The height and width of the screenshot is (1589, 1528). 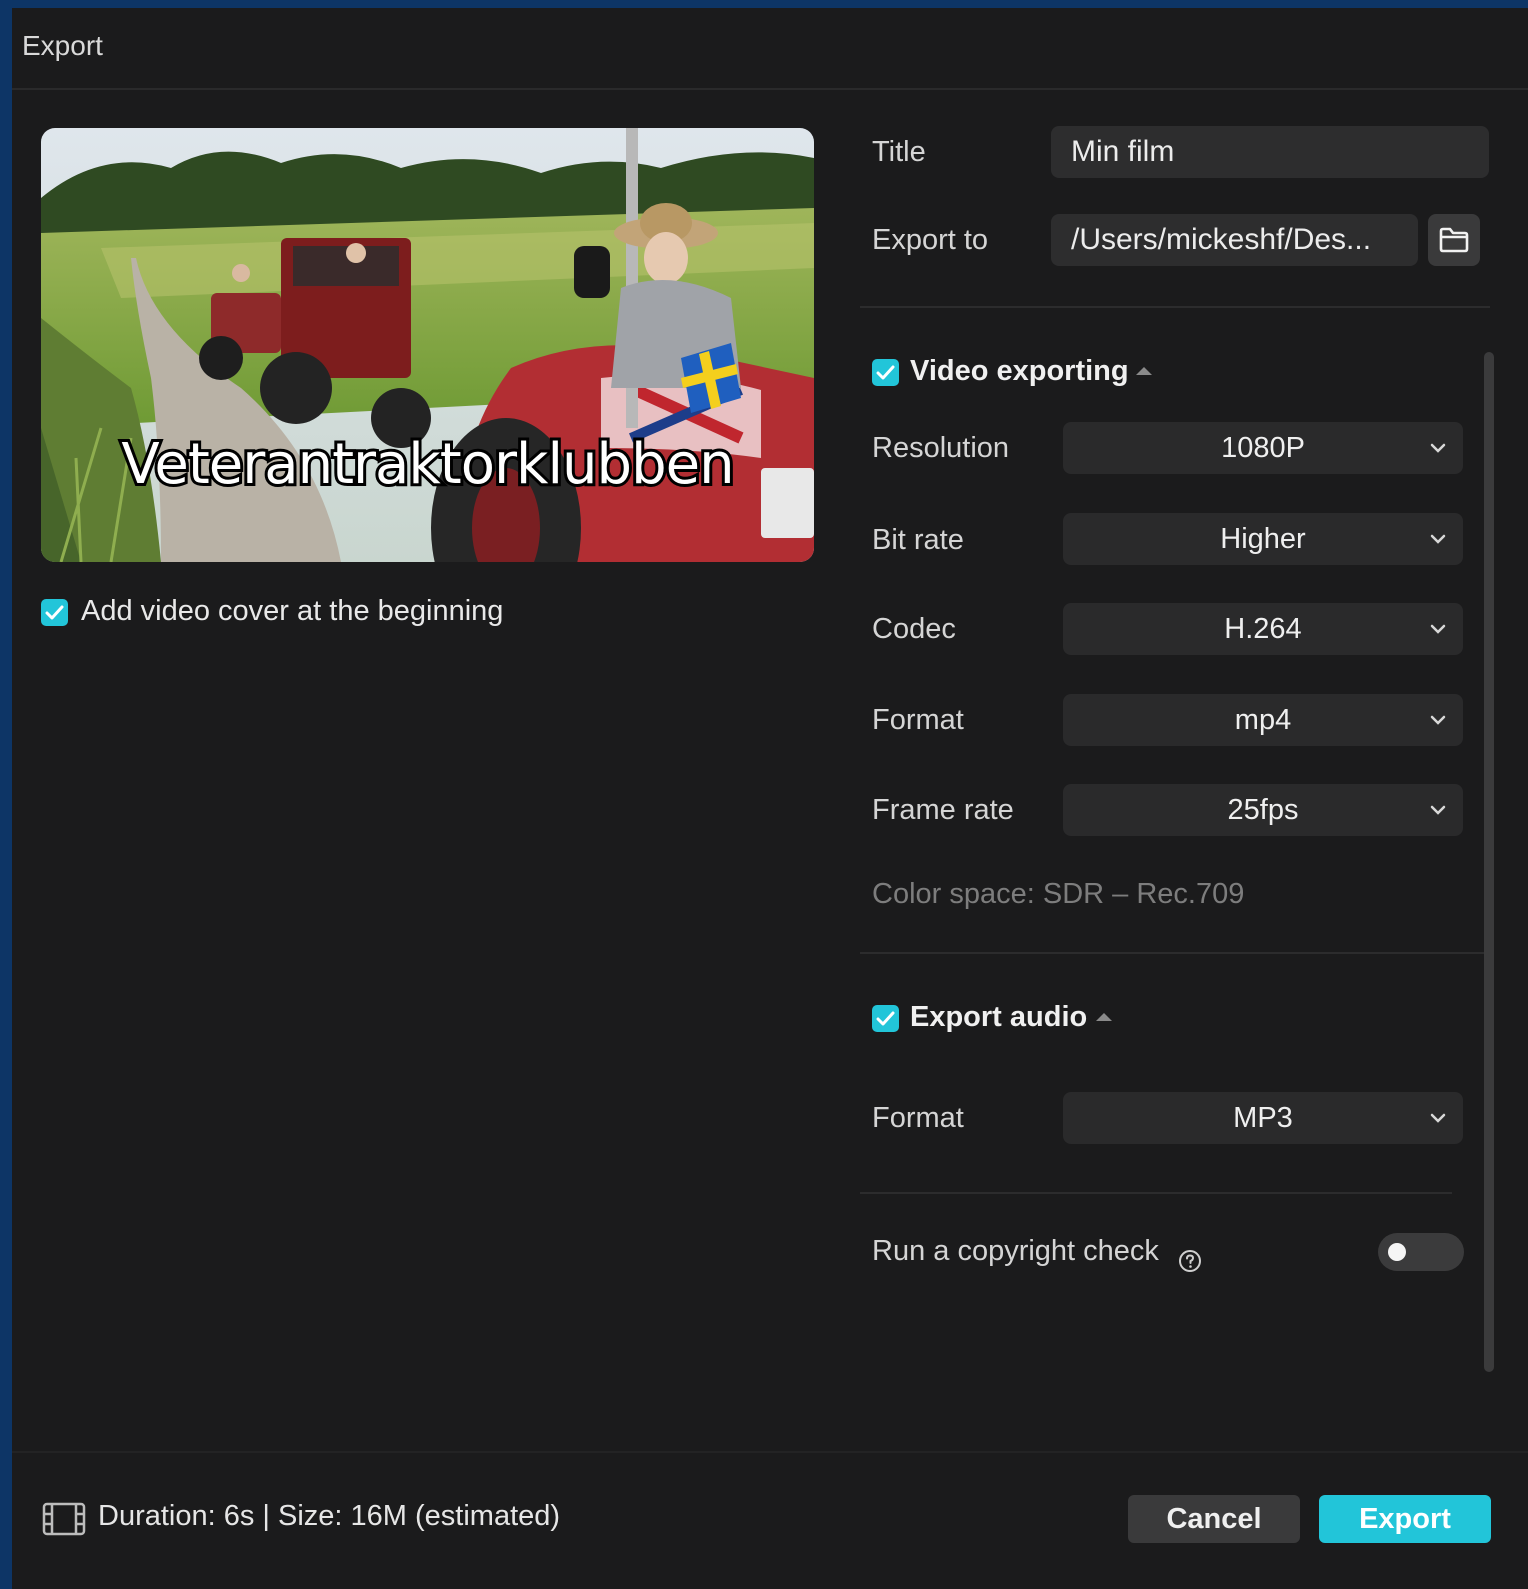 What do you see at coordinates (1019, 371) in the screenshot?
I see `video-exporting-label: Video exporting` at bounding box center [1019, 371].